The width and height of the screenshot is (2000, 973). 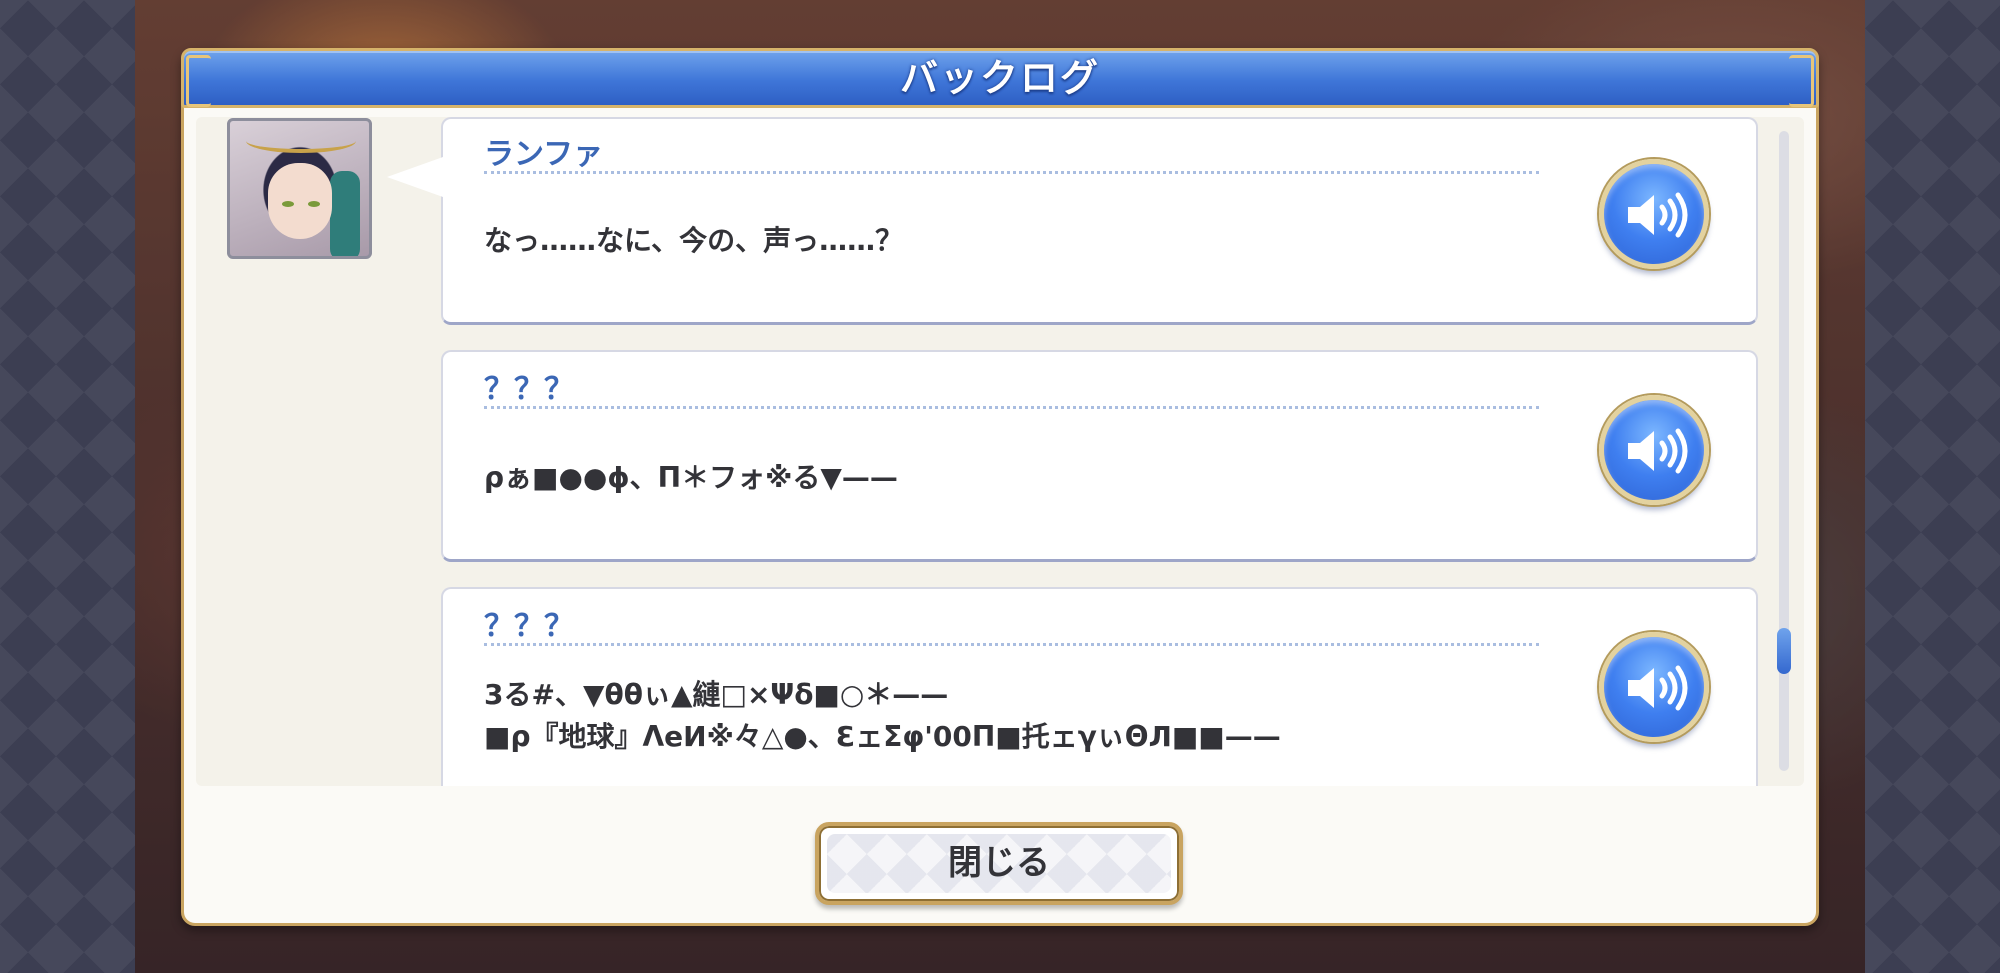 I want to click on name-separator, so click(x=1011, y=644).